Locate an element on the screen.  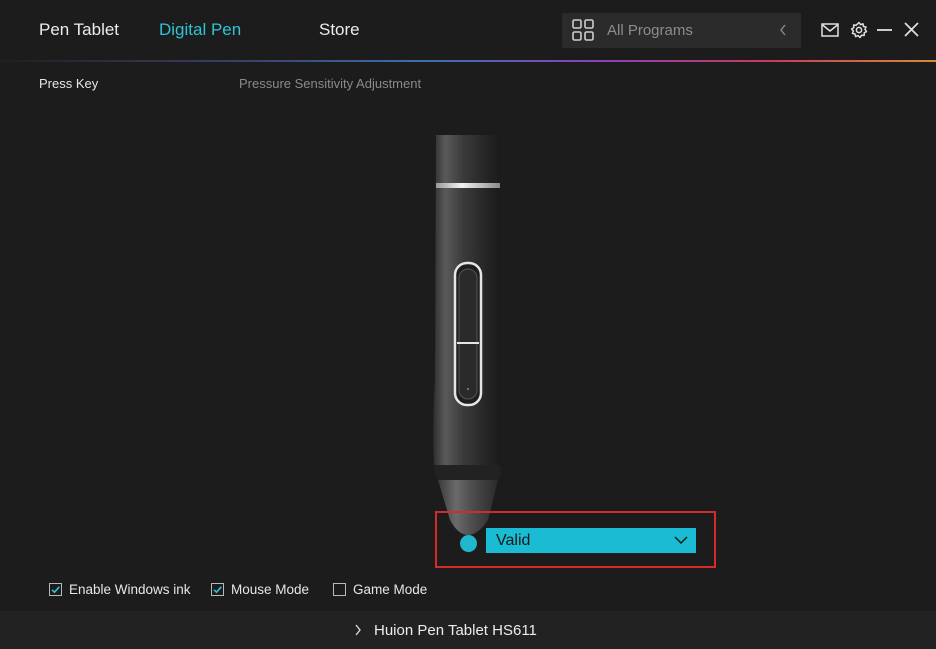
close-icon is located at coordinates (912, 30).